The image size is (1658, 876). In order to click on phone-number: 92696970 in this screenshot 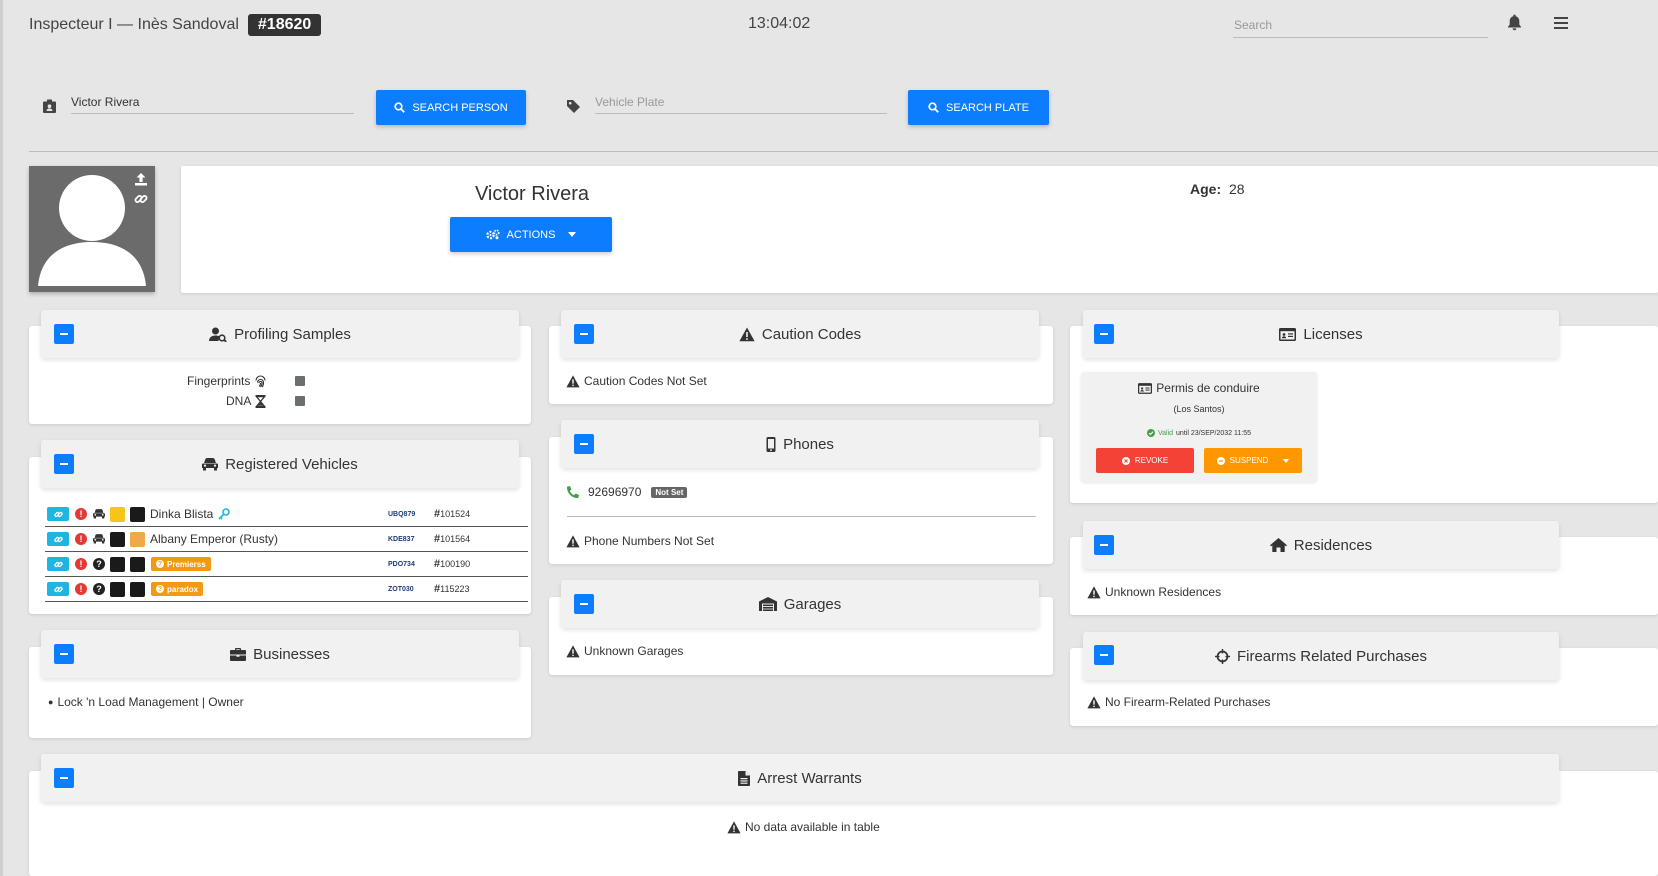, I will do `click(615, 492)`.